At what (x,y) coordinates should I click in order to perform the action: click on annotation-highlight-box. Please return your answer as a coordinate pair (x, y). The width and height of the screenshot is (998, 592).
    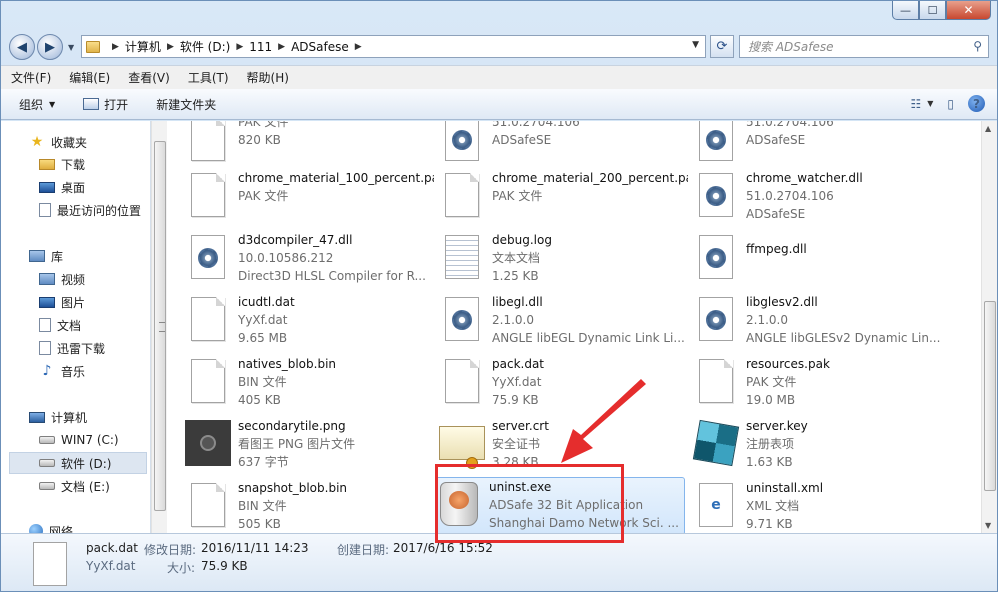
    Looking at the image, I should click on (529, 503).